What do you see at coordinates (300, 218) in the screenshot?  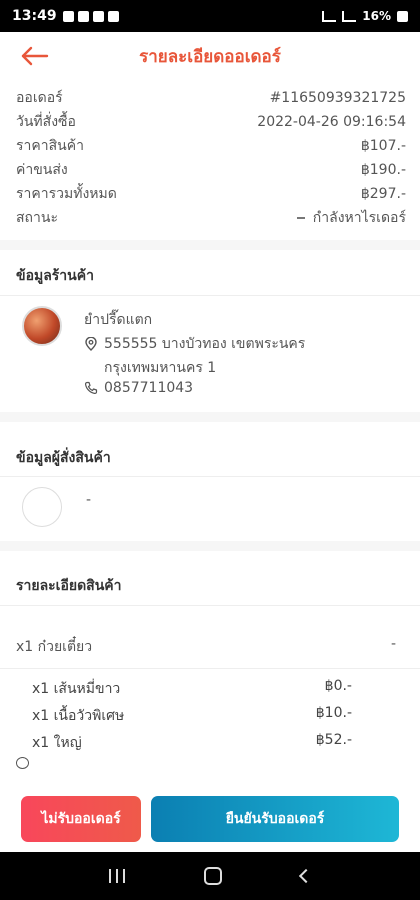 I see `status-dash-icon` at bounding box center [300, 218].